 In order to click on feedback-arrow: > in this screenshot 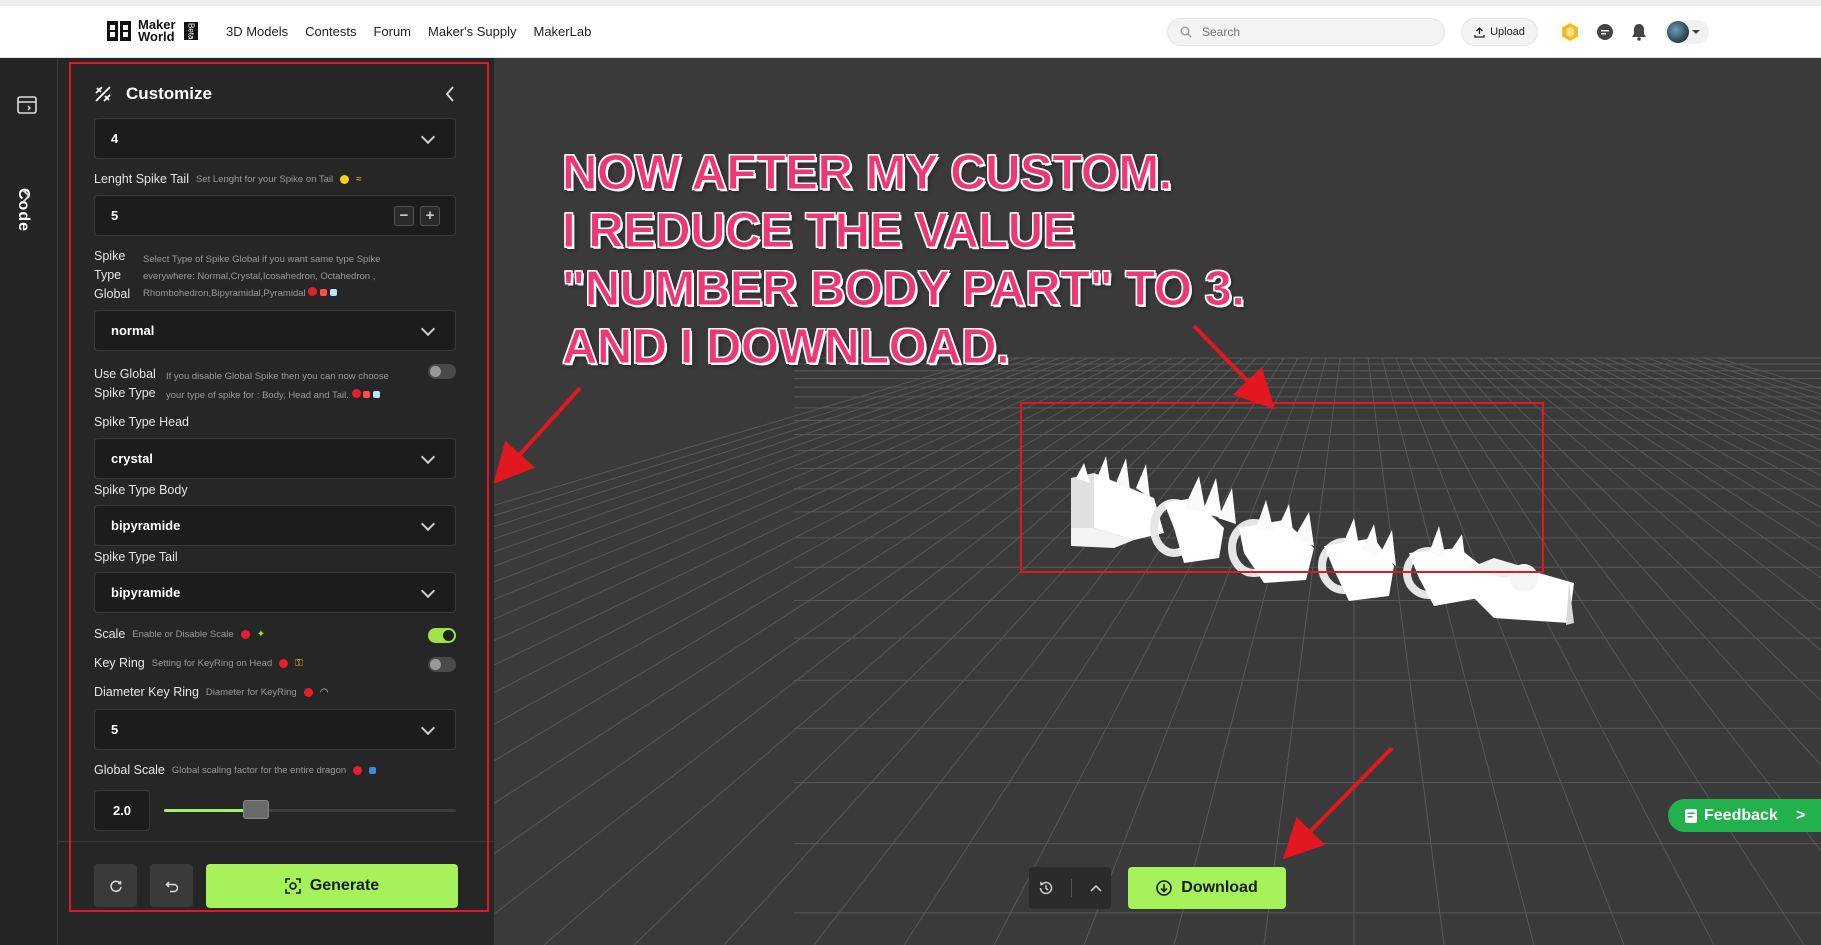, I will do `click(1800, 815)`.